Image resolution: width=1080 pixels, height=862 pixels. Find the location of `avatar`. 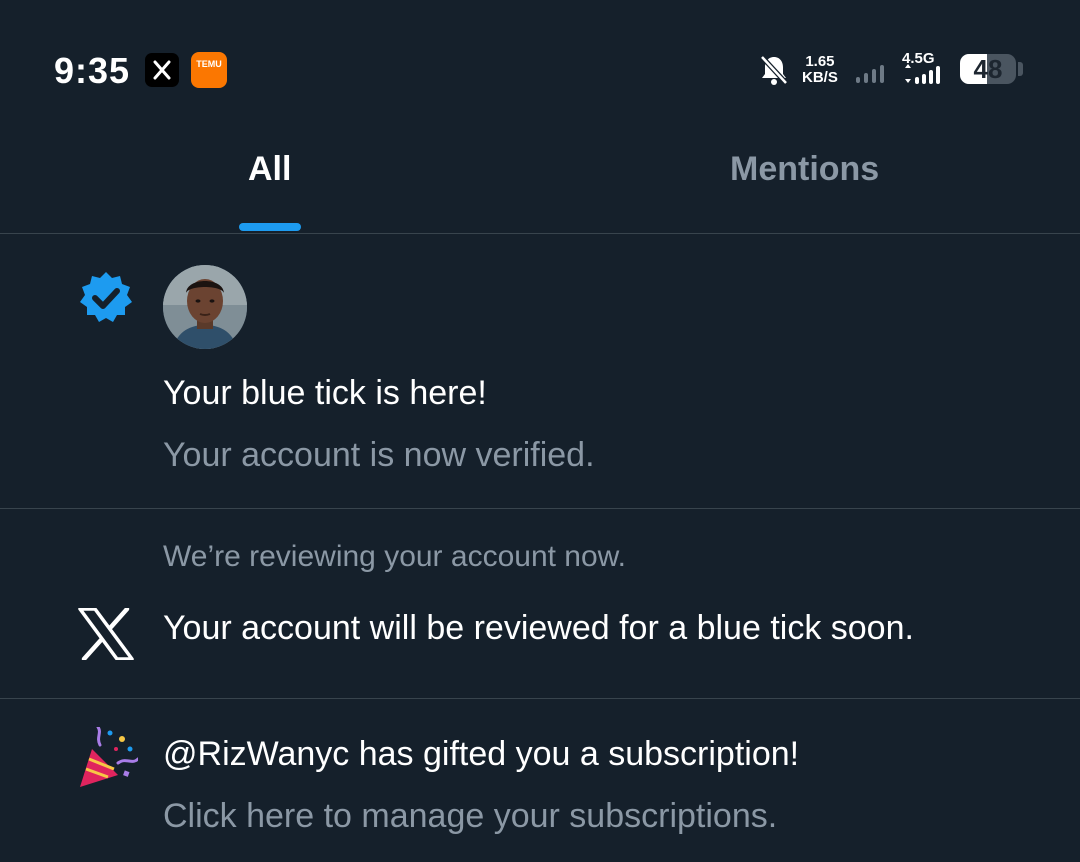

avatar is located at coordinates (205, 307).